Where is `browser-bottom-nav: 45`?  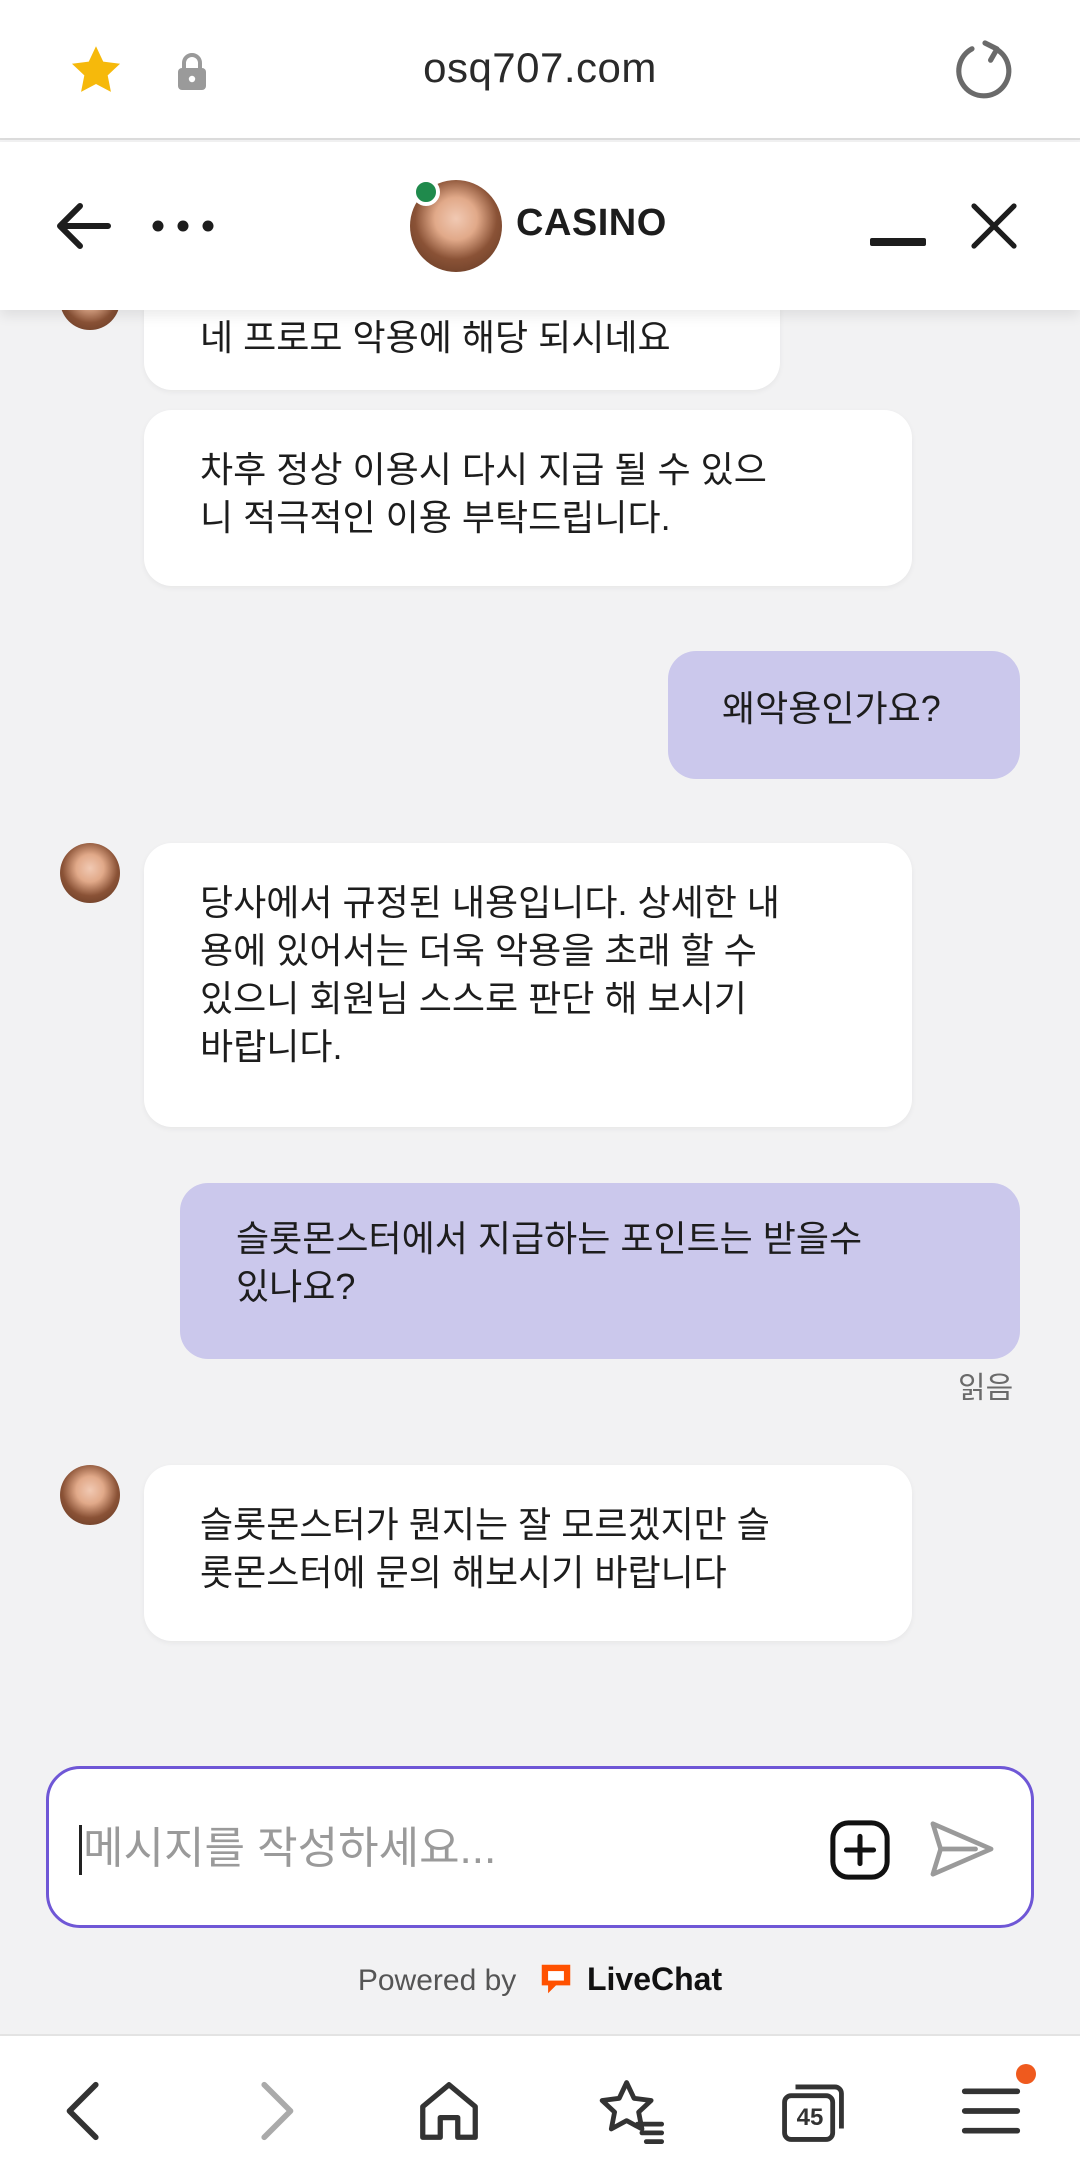 browser-bottom-nav: 45 is located at coordinates (540, 2105).